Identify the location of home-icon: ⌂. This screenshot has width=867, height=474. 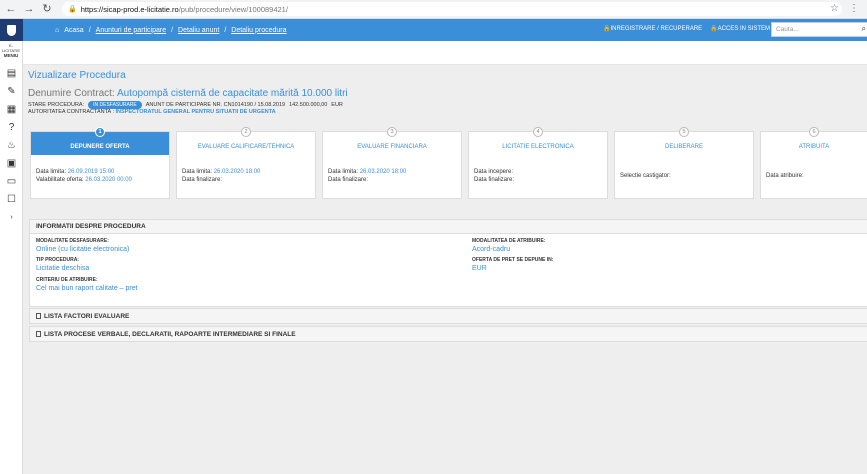
(57, 30).